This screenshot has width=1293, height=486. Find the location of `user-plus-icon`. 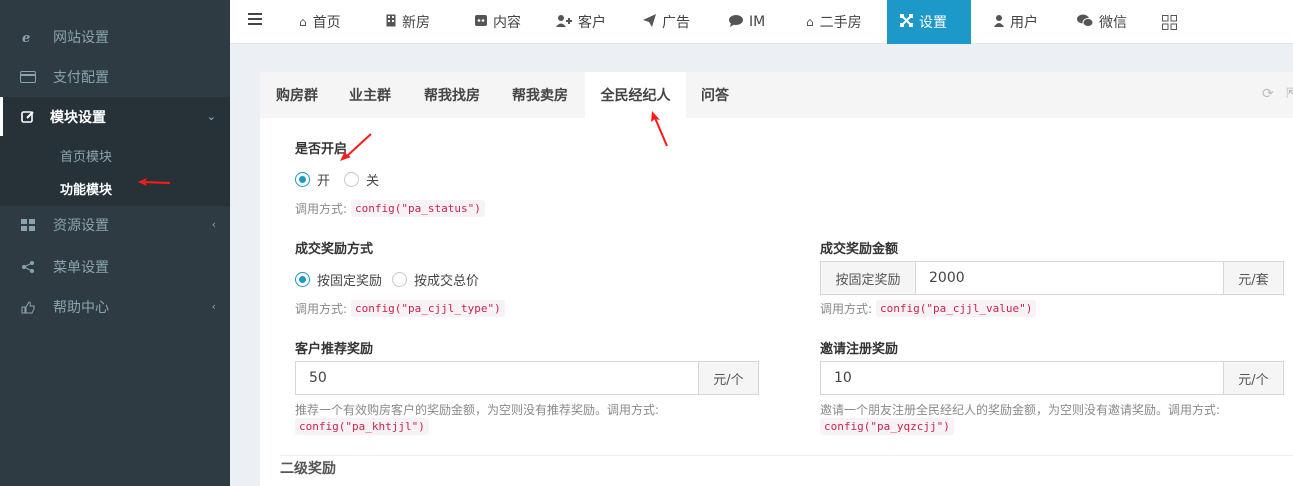

user-plus-icon is located at coordinates (564, 22).